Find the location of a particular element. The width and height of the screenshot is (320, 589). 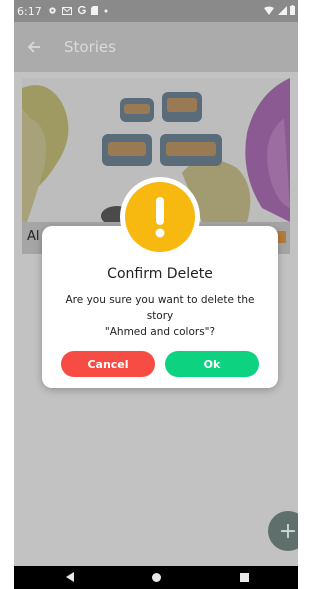

warning-circle is located at coordinates (160, 217).